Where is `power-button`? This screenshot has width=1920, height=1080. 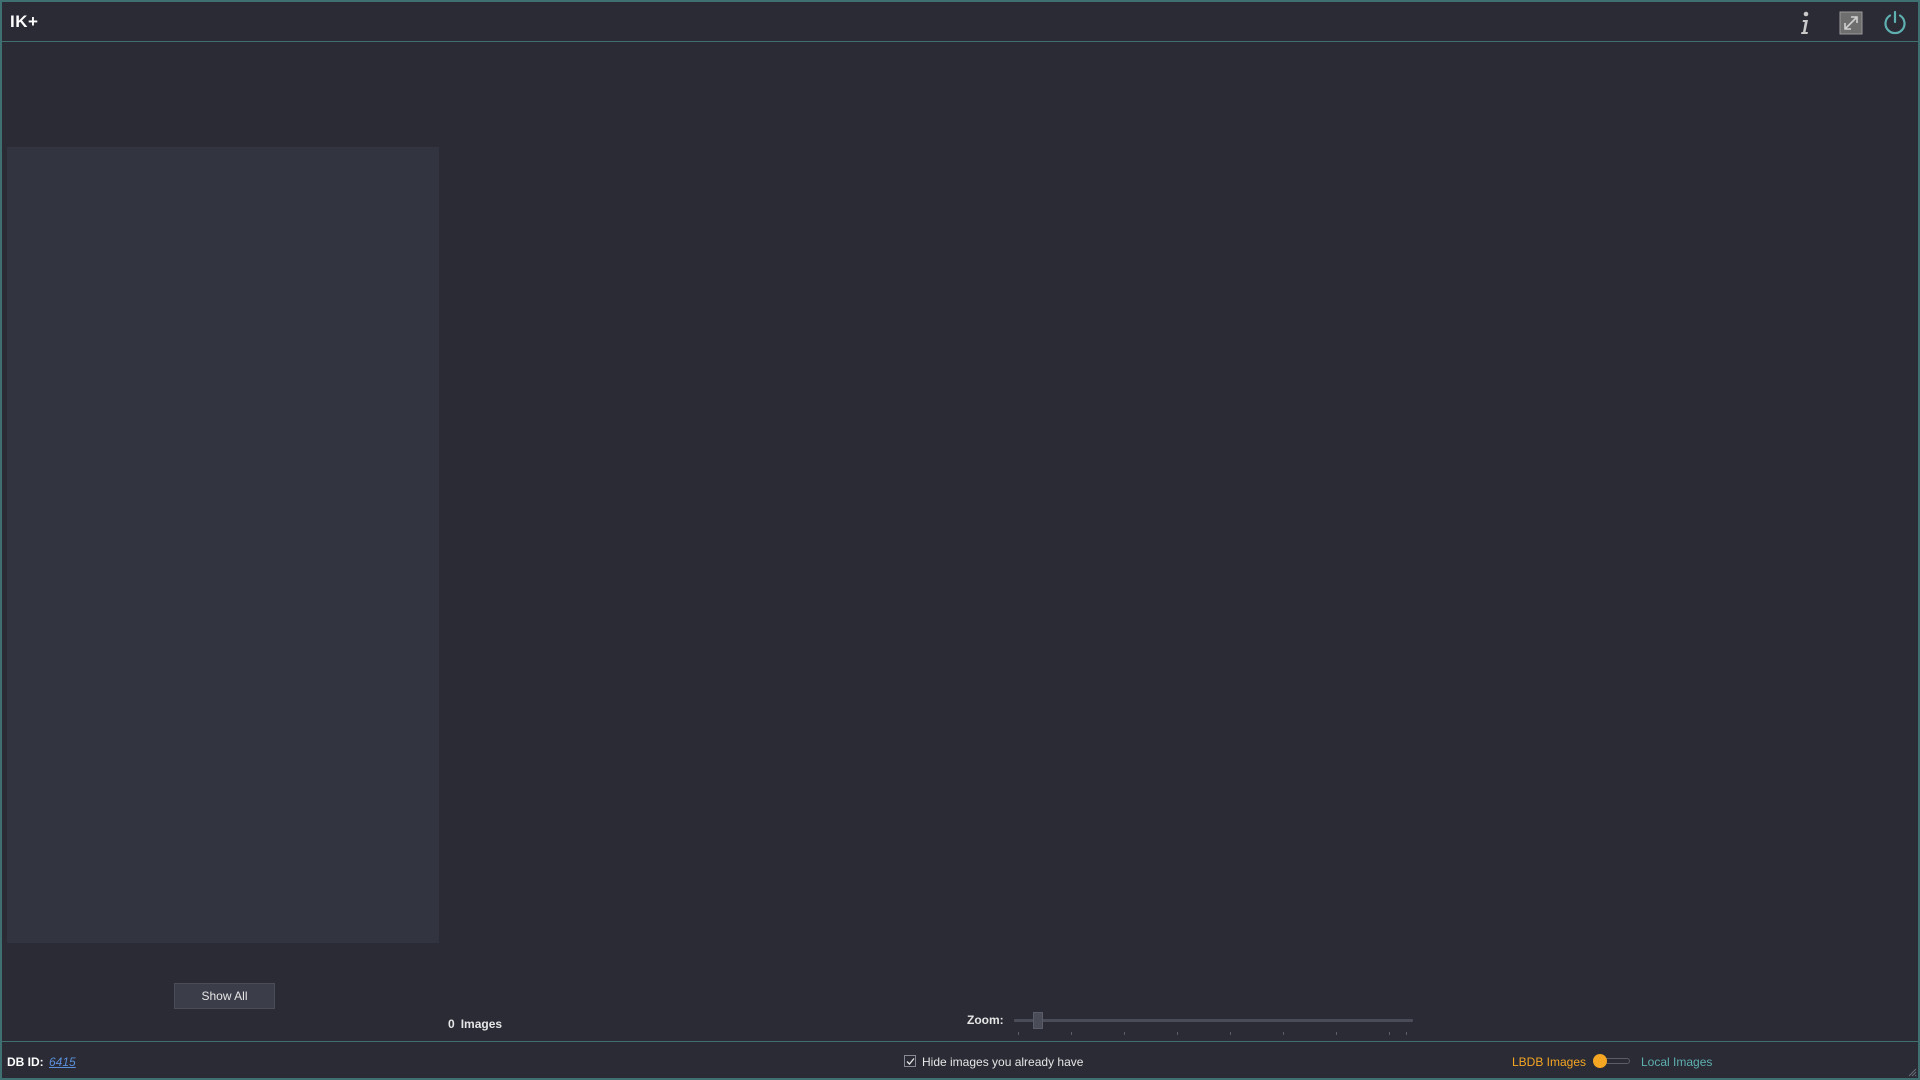 power-button is located at coordinates (1895, 23).